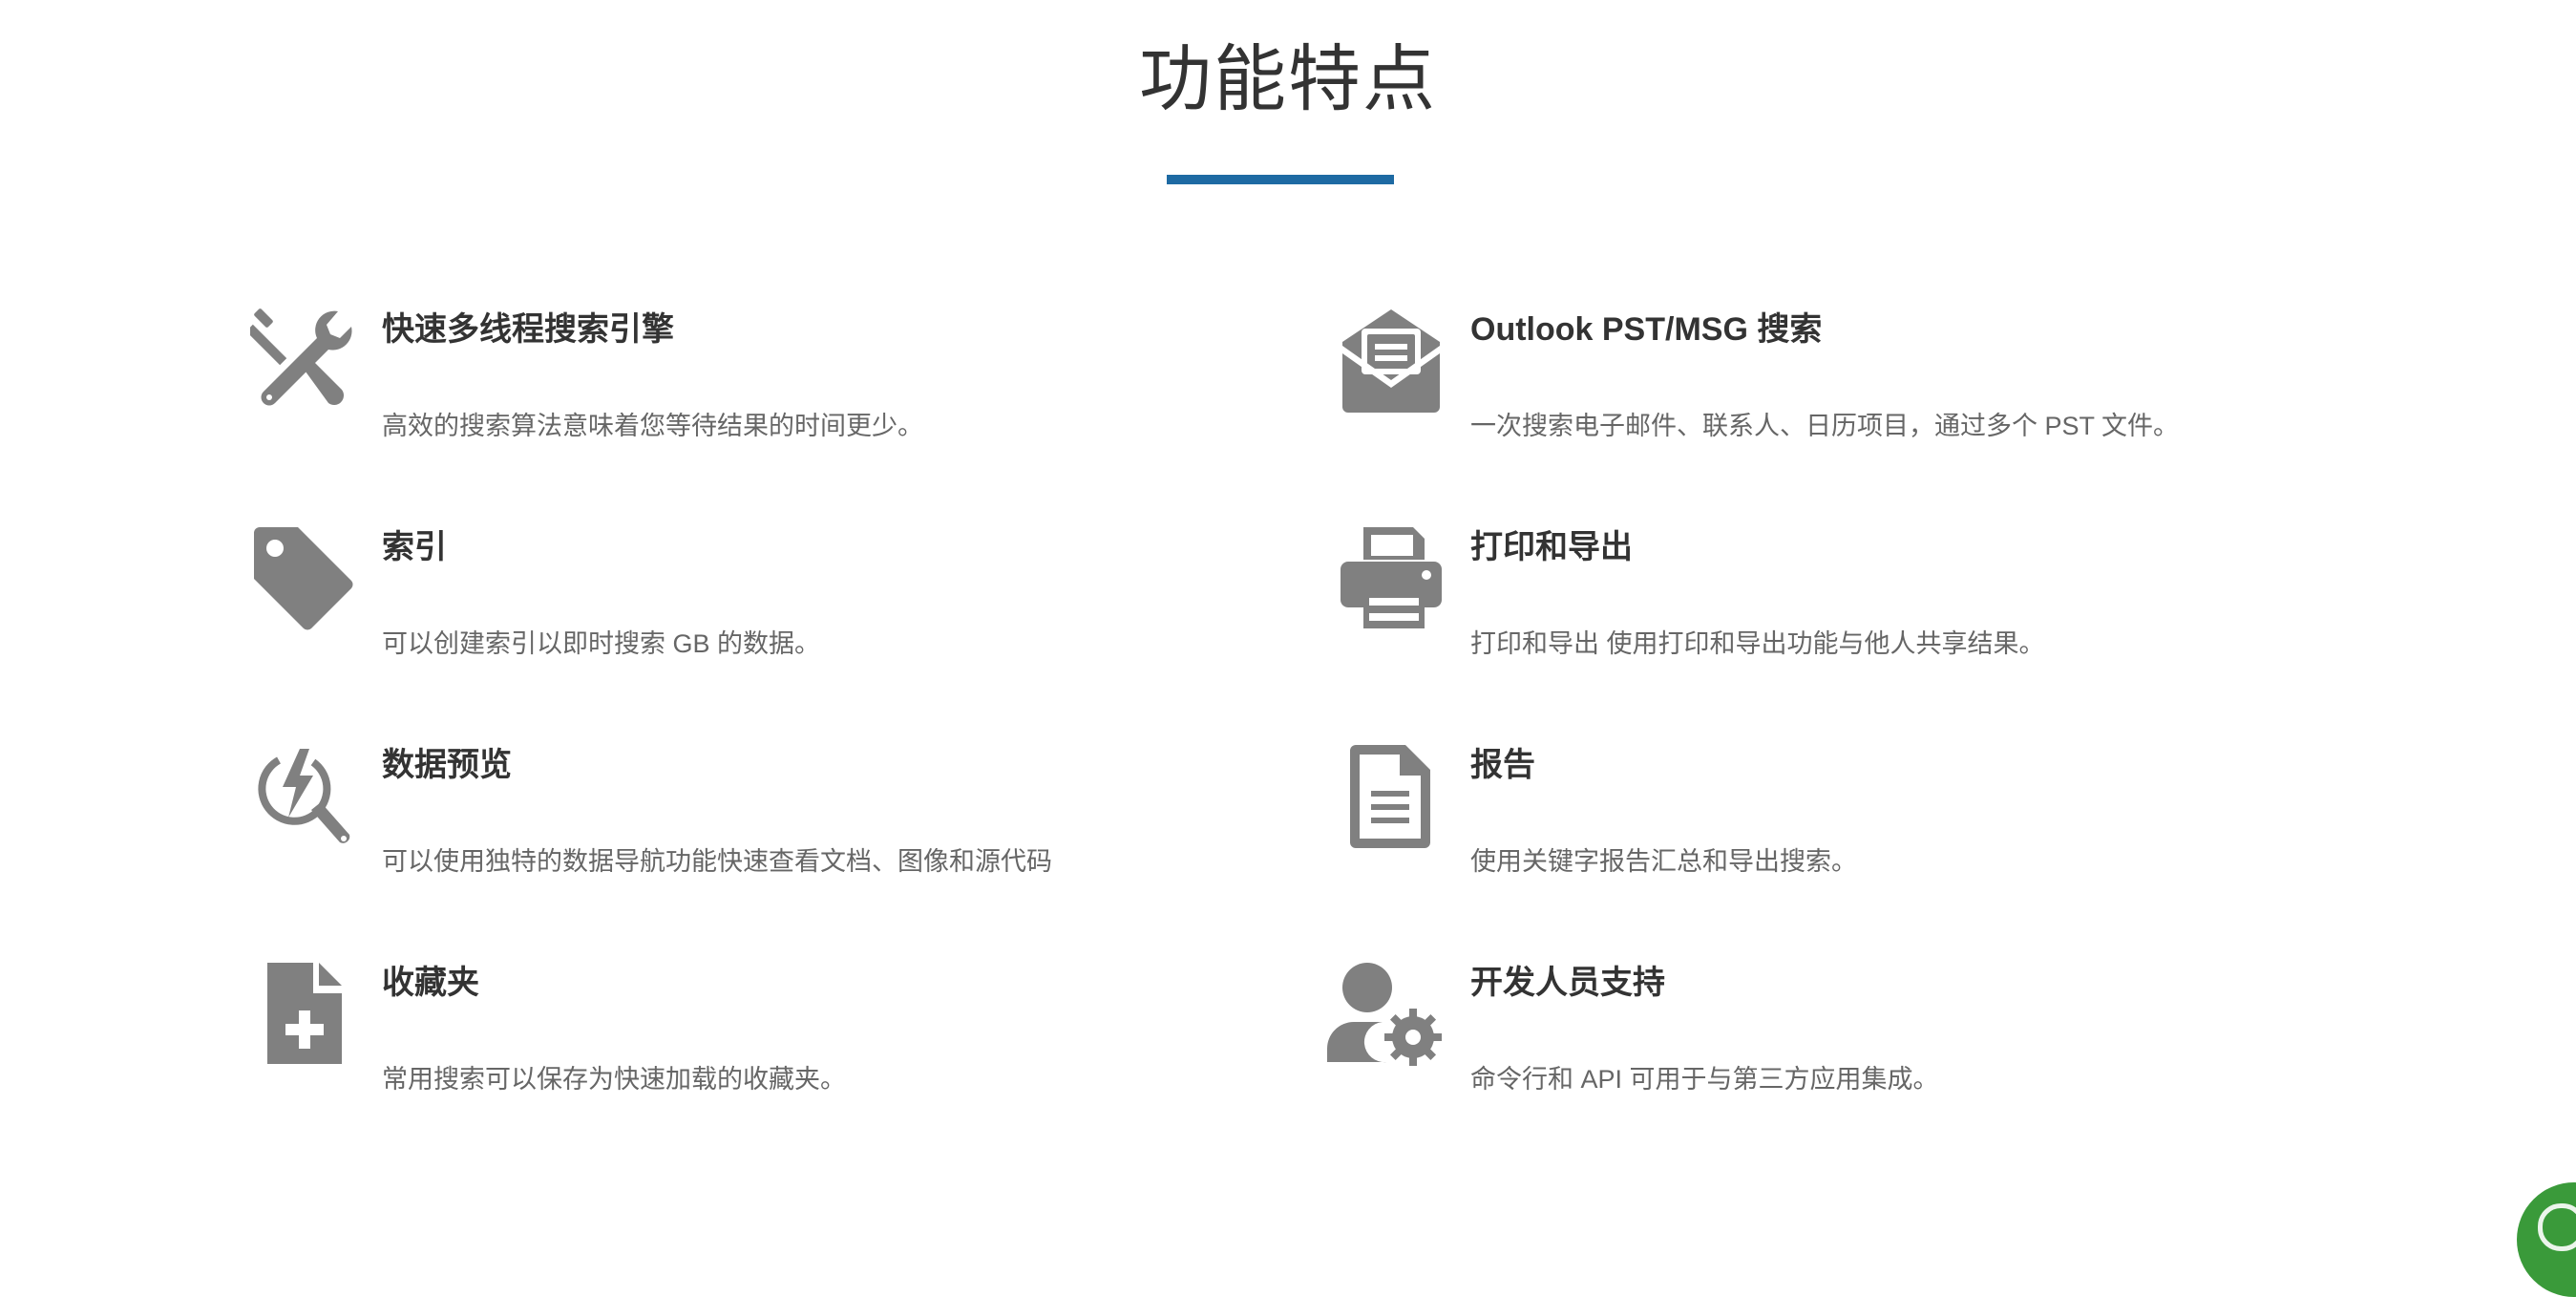 This screenshot has height=1297, width=2576. Describe the element at coordinates (1663, 862) in the screenshot. I see `feature-description: 使用关键字报告汇总和导出搜索。` at that location.